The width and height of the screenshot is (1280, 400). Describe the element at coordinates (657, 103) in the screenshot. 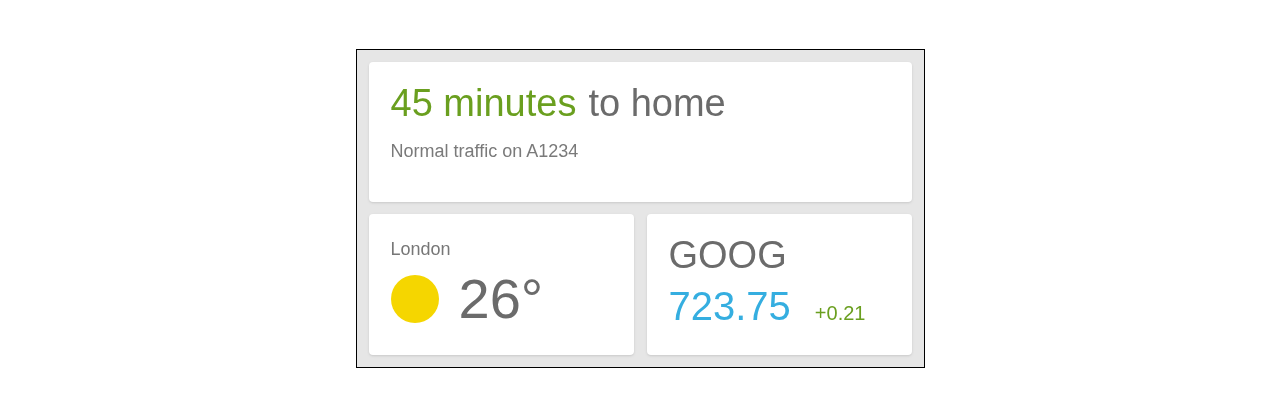

I see `destination: to home` at that location.